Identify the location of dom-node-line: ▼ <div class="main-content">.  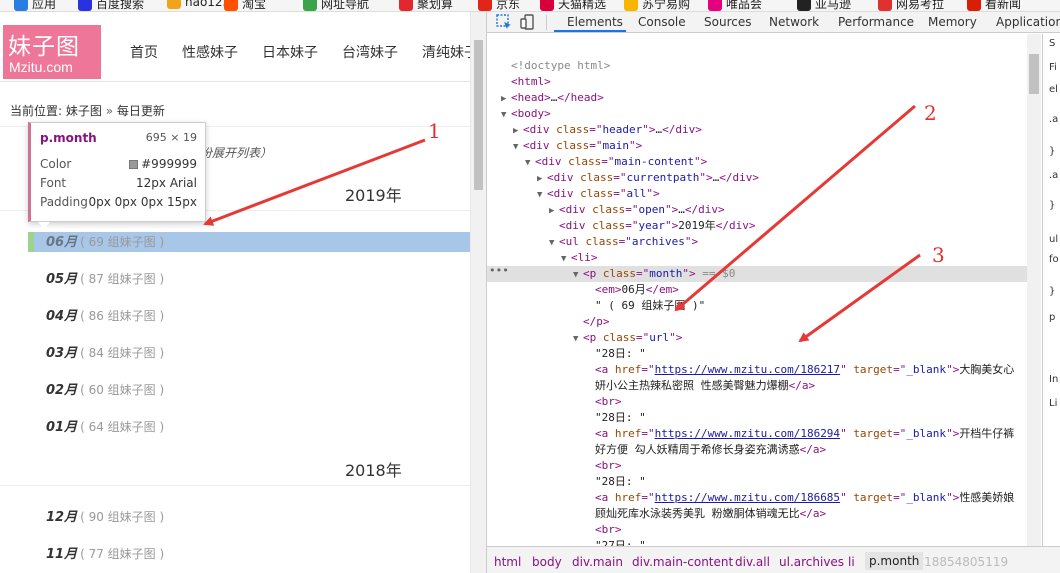
(616, 162).